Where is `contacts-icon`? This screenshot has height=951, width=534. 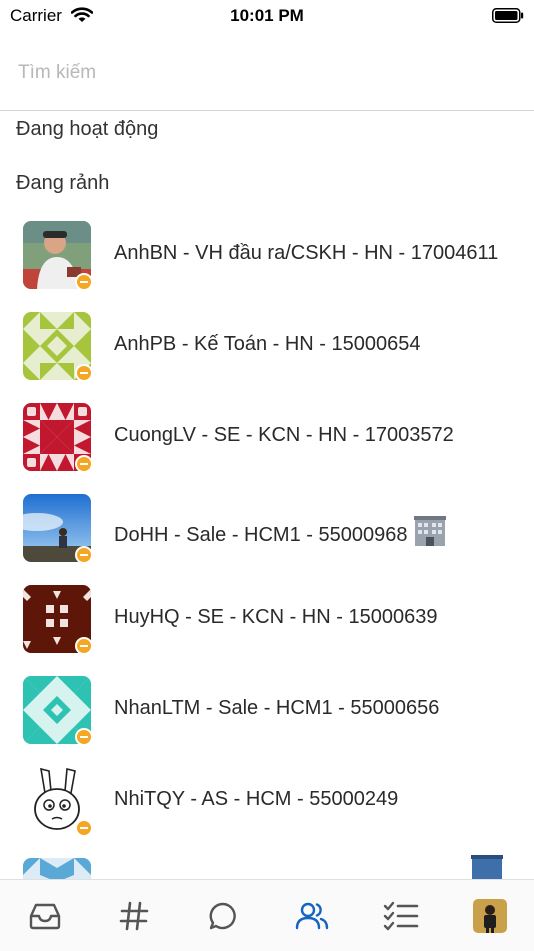
contacts-icon is located at coordinates (312, 916).